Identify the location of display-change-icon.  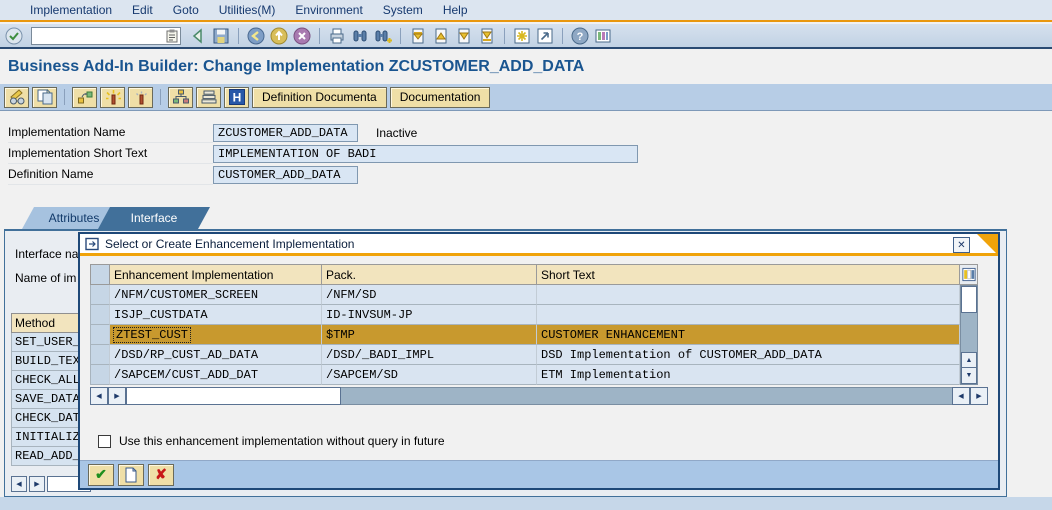
(16, 97).